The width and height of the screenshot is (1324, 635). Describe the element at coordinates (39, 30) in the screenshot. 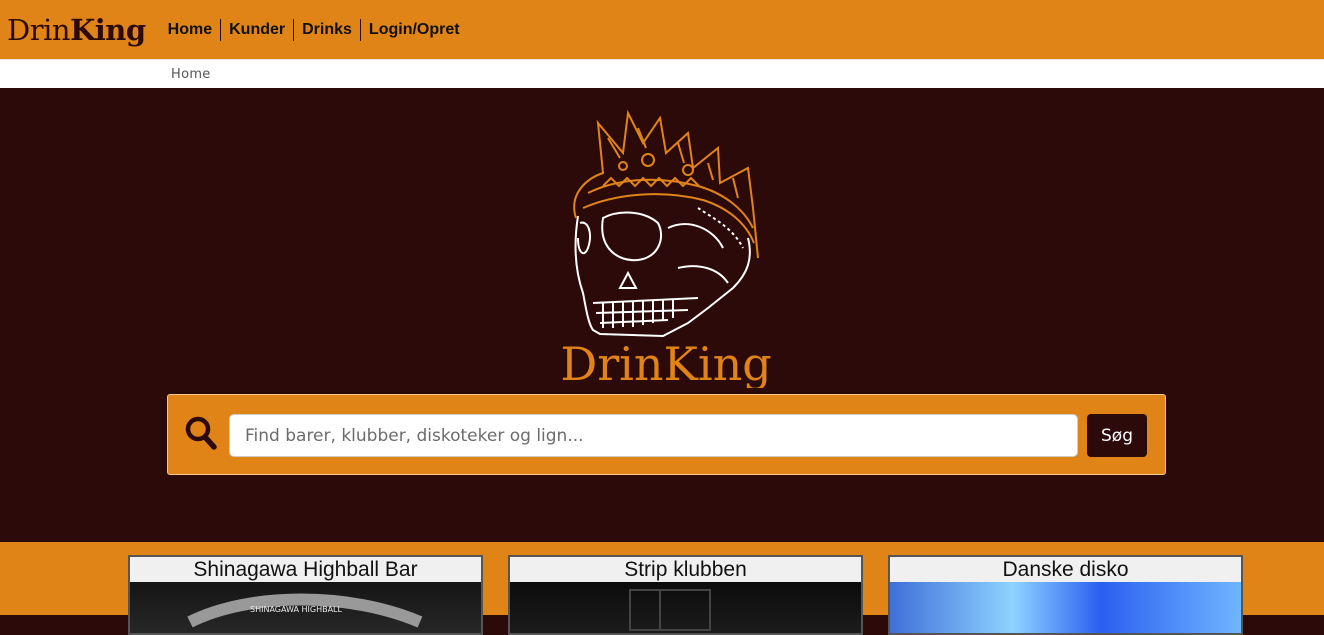

I see `brand-name-part1: Drin` at that location.